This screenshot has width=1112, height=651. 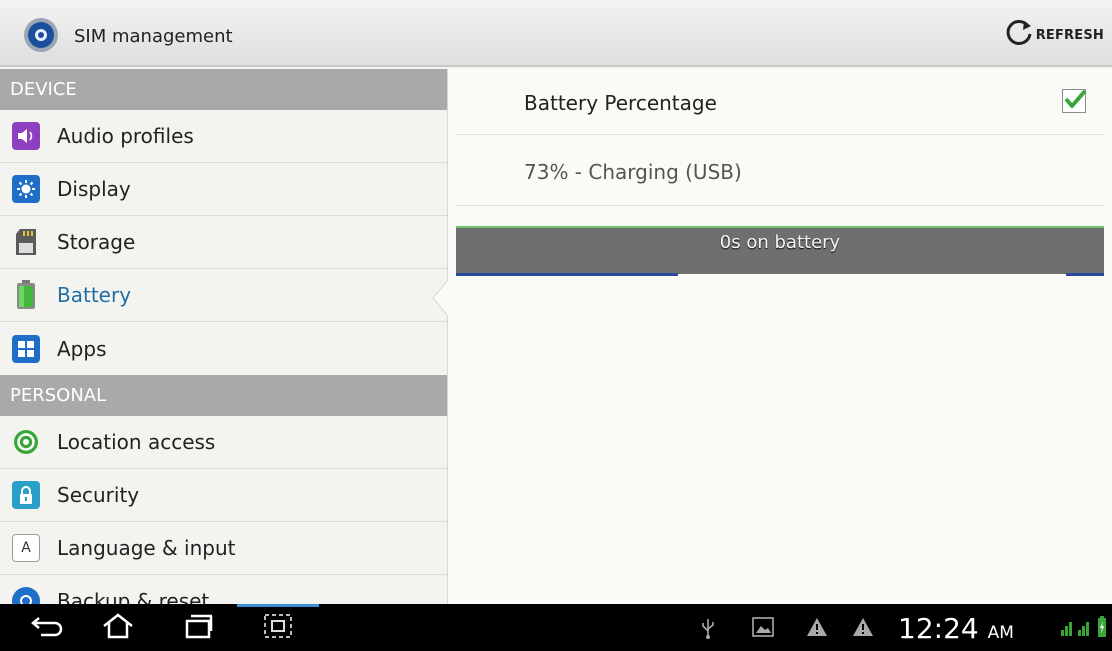 I want to click on usb-icon, so click(x=708, y=630).